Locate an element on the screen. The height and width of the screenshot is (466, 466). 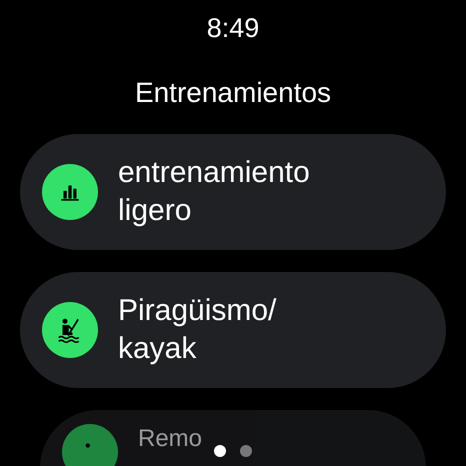
clock-time: 8:49 is located at coordinates (233, 28).